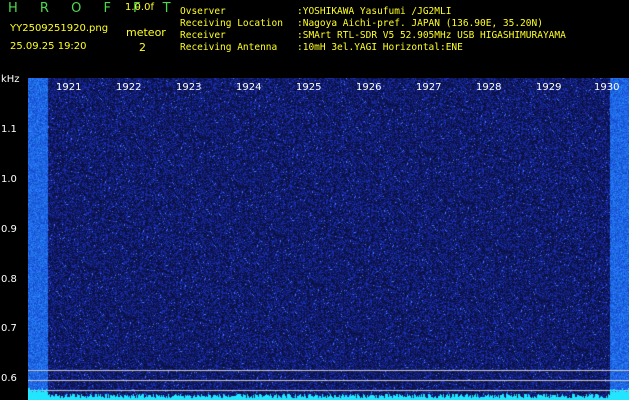 The width and height of the screenshot is (629, 400). I want to click on antenna-value: :10mH 3el.YAGI Horizontal:ENE, so click(380, 47).